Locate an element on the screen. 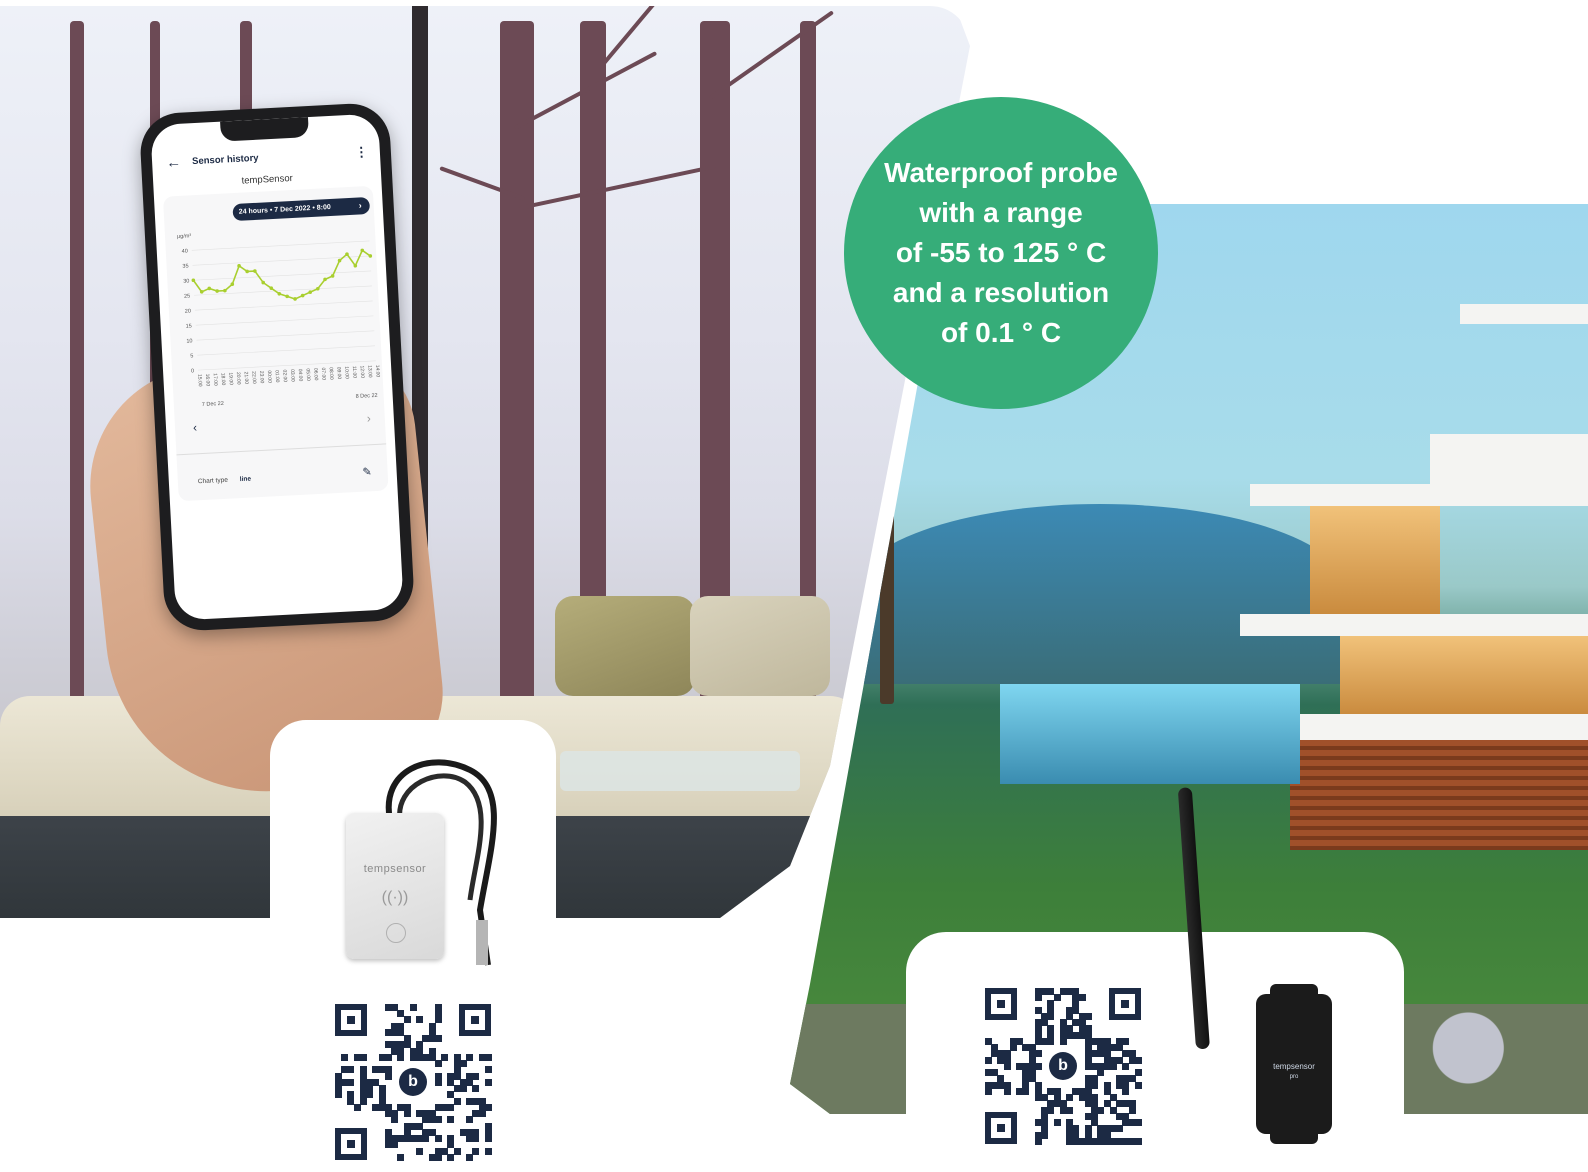  qr-code-right: b is located at coordinates (1063, 1066).